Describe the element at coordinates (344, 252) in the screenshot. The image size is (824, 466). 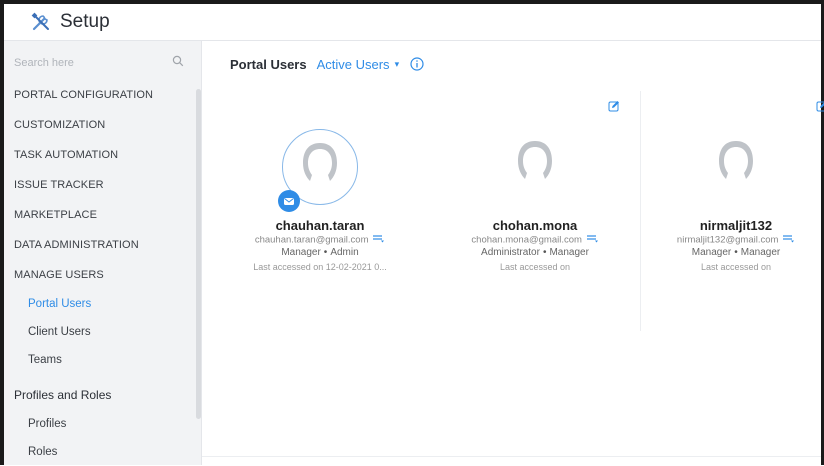
I see `user-profile: Admin` at that location.